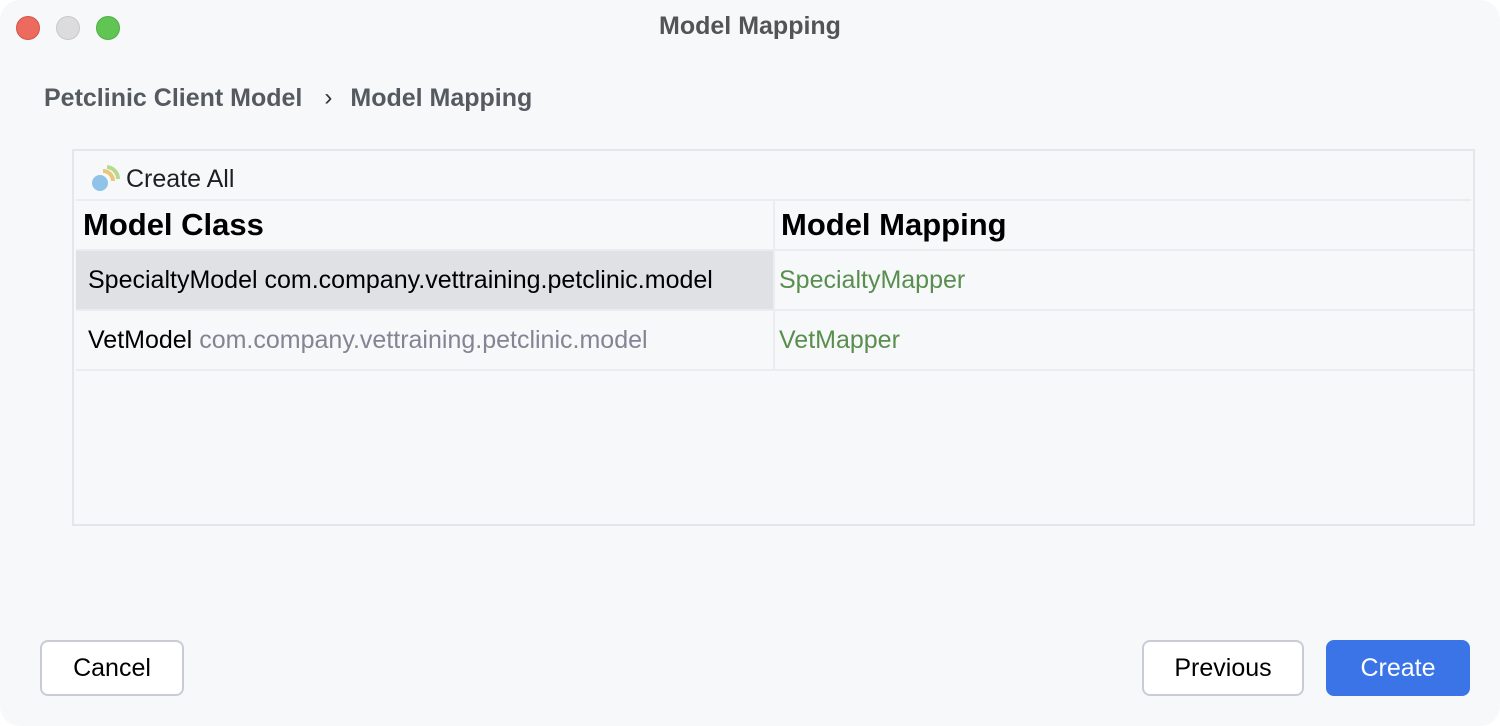 The image size is (1500, 726). Describe the element at coordinates (112, 668) in the screenshot. I see `cancel-button: Cancel` at that location.